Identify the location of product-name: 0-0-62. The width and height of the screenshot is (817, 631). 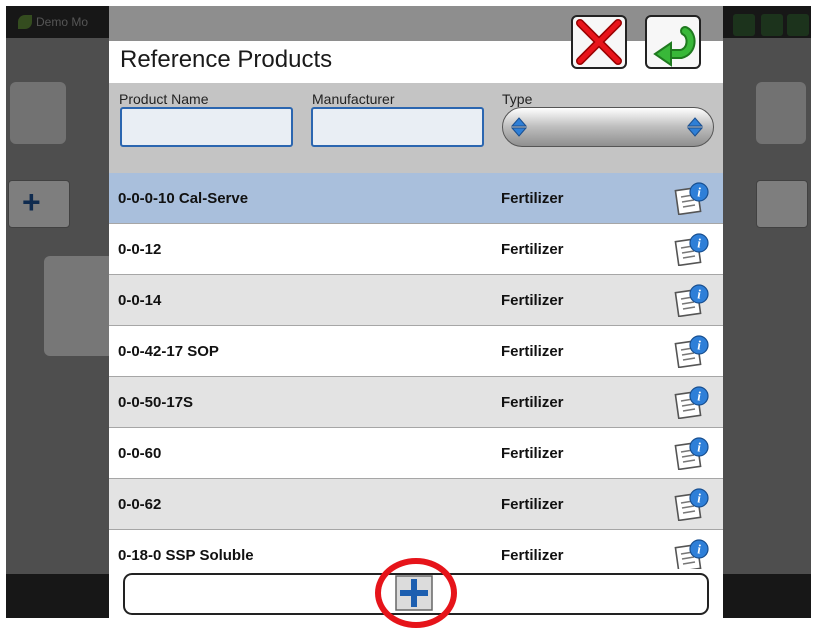
(140, 504).